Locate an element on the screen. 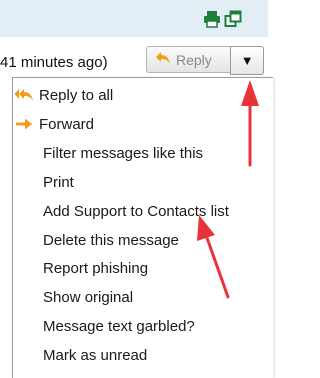 Image resolution: width=320 pixels, height=378 pixels. dropdown-triangle-icon: ▼ is located at coordinates (247, 60).